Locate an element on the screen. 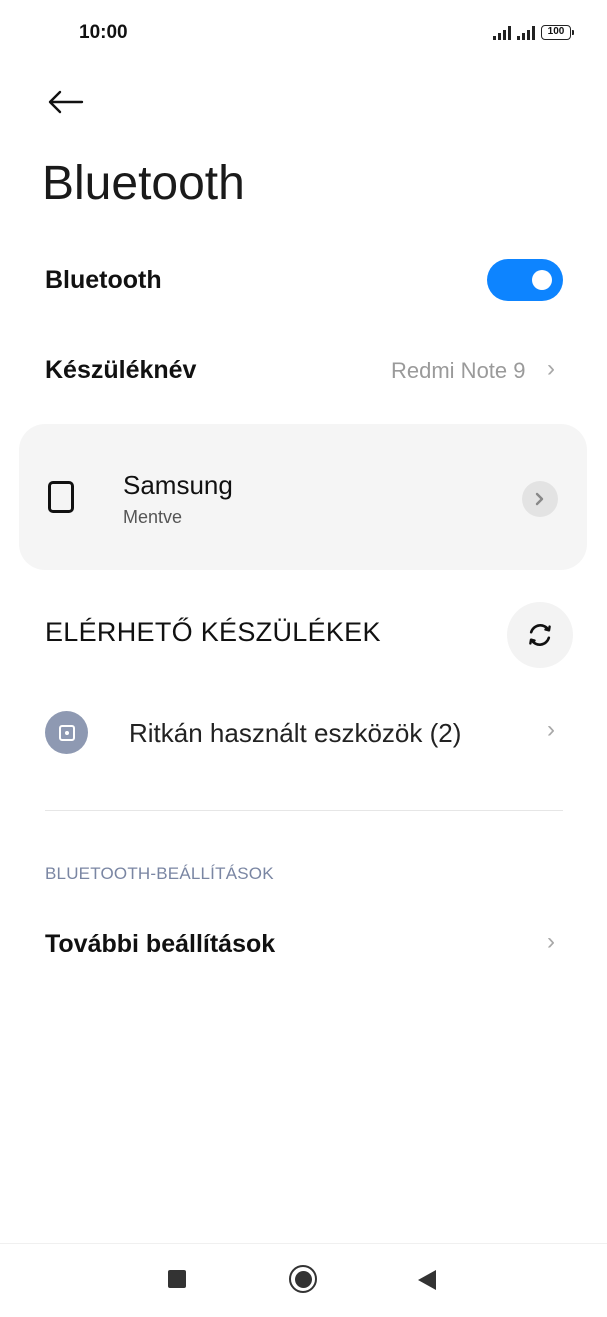  more-settings-label: További beállítások is located at coordinates (160, 944).